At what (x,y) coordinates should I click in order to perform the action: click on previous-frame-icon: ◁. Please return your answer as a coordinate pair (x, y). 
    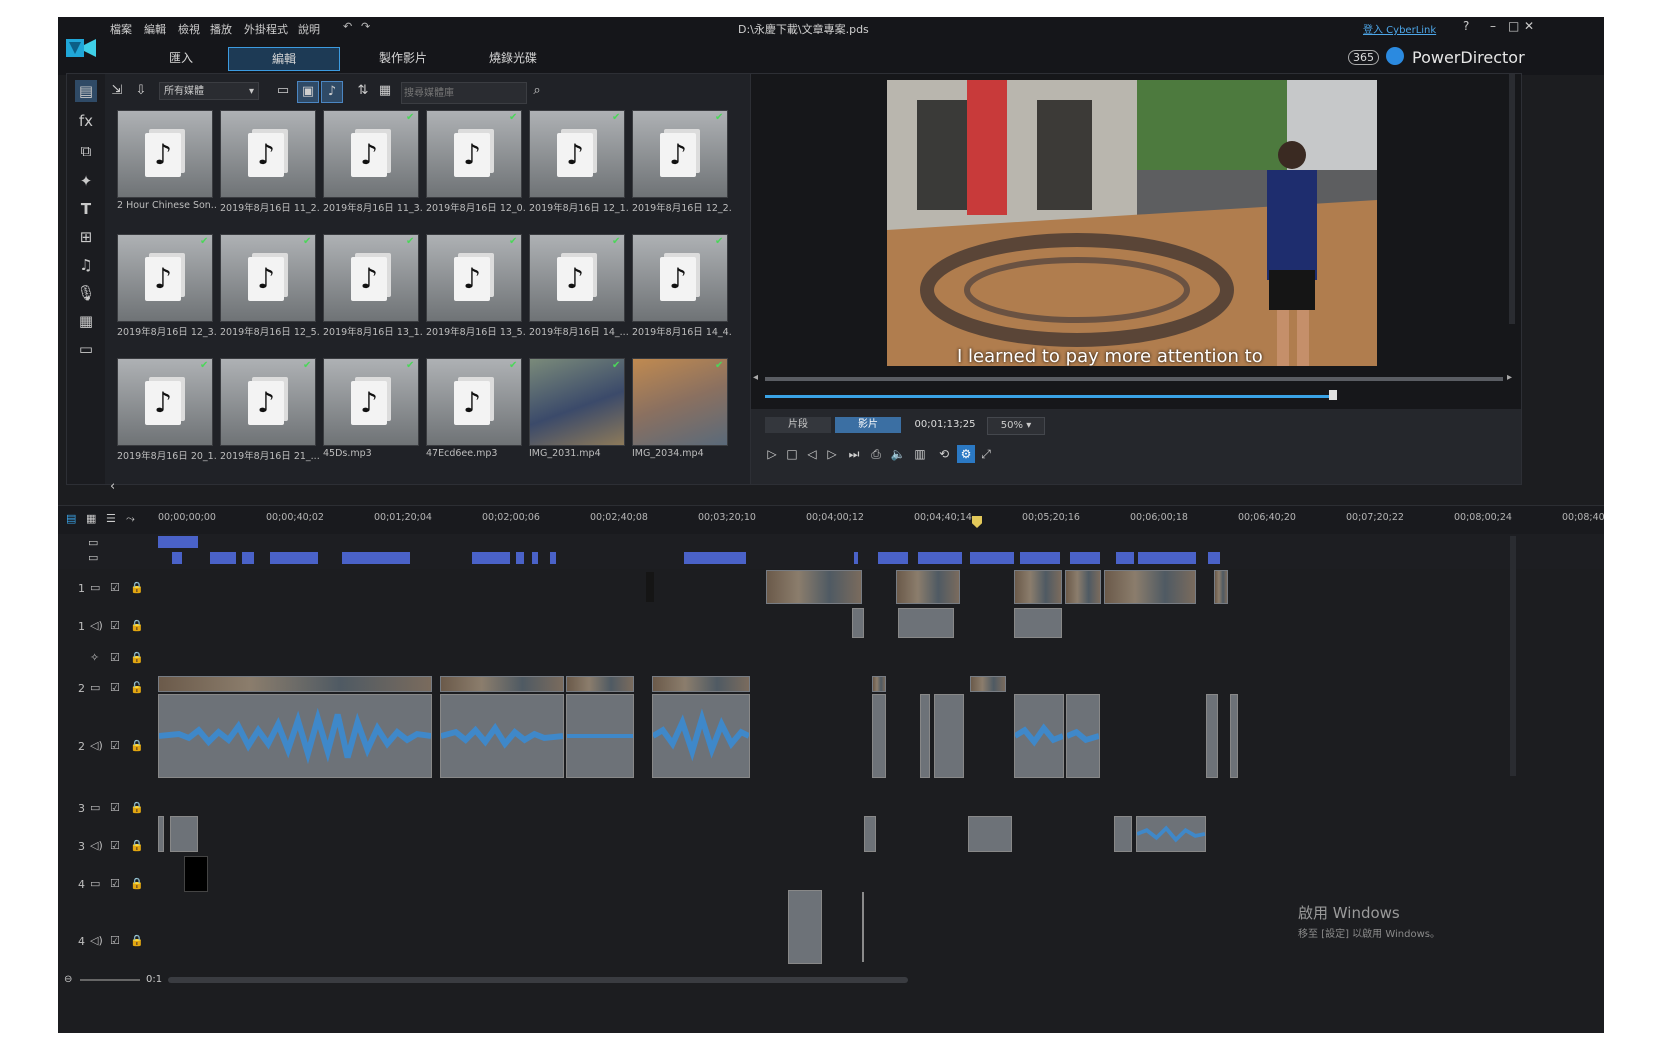
    Looking at the image, I should click on (812, 454).